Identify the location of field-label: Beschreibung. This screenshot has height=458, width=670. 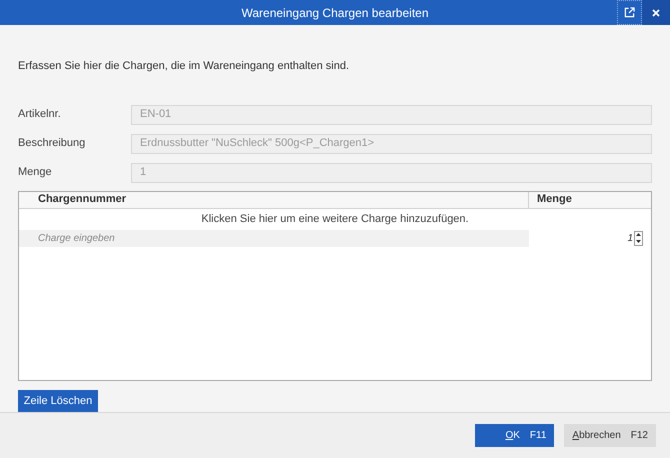
(52, 144).